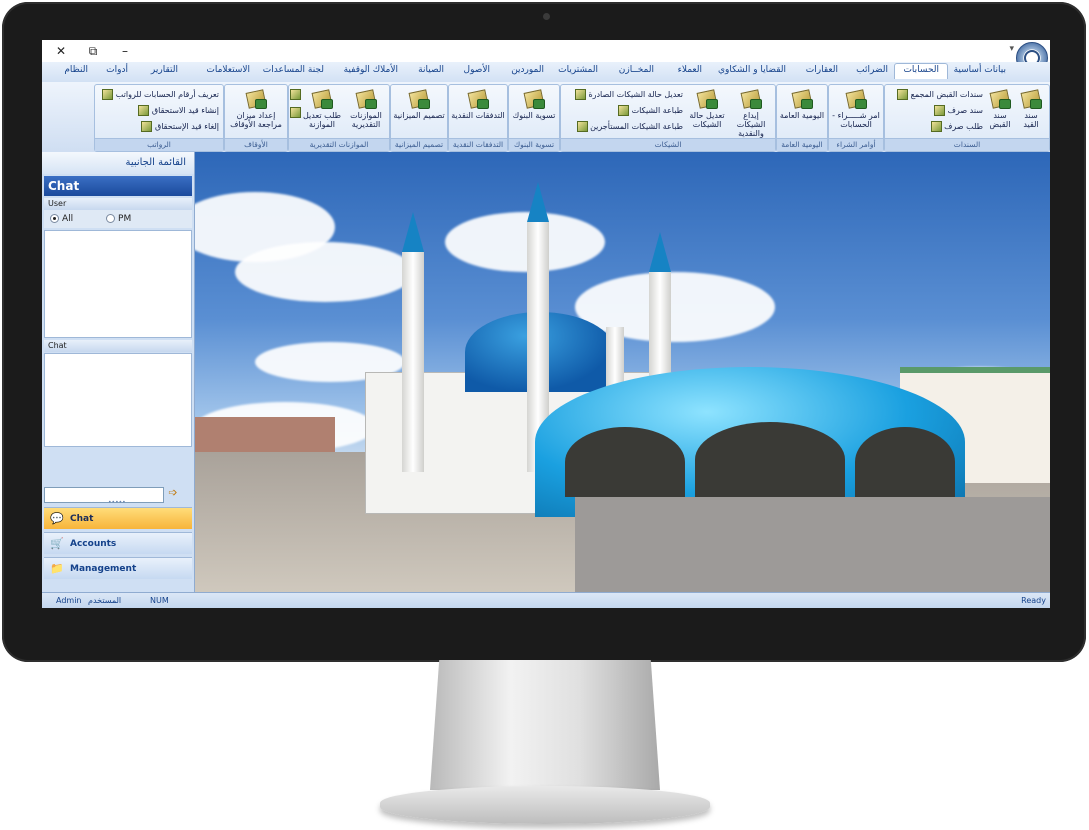 Image resolution: width=1089 pixels, height=830 pixels. I want to click on chat-message-input, so click(104, 495).